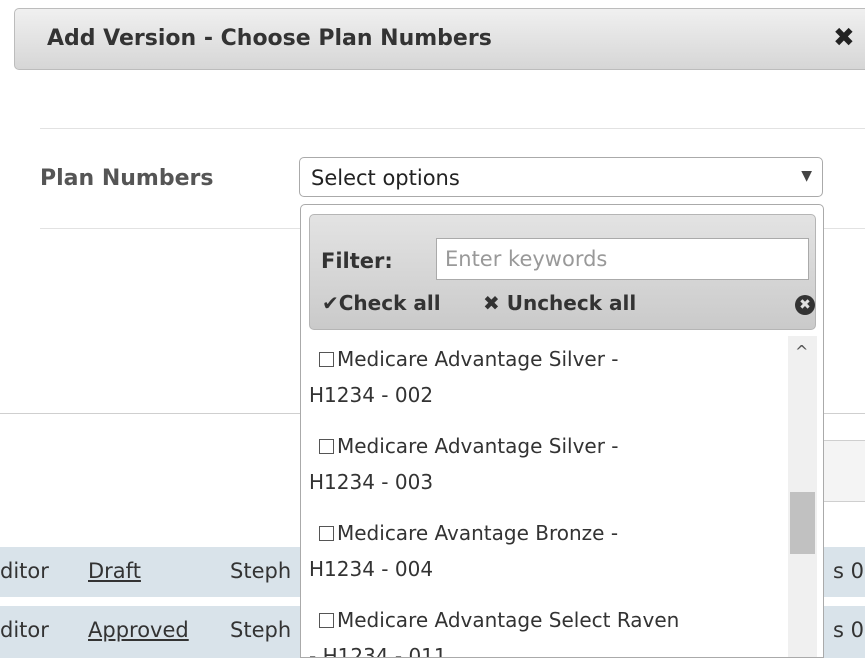  Describe the element at coordinates (806, 176) in the screenshot. I see `chevron-down-icon: ▼` at that location.